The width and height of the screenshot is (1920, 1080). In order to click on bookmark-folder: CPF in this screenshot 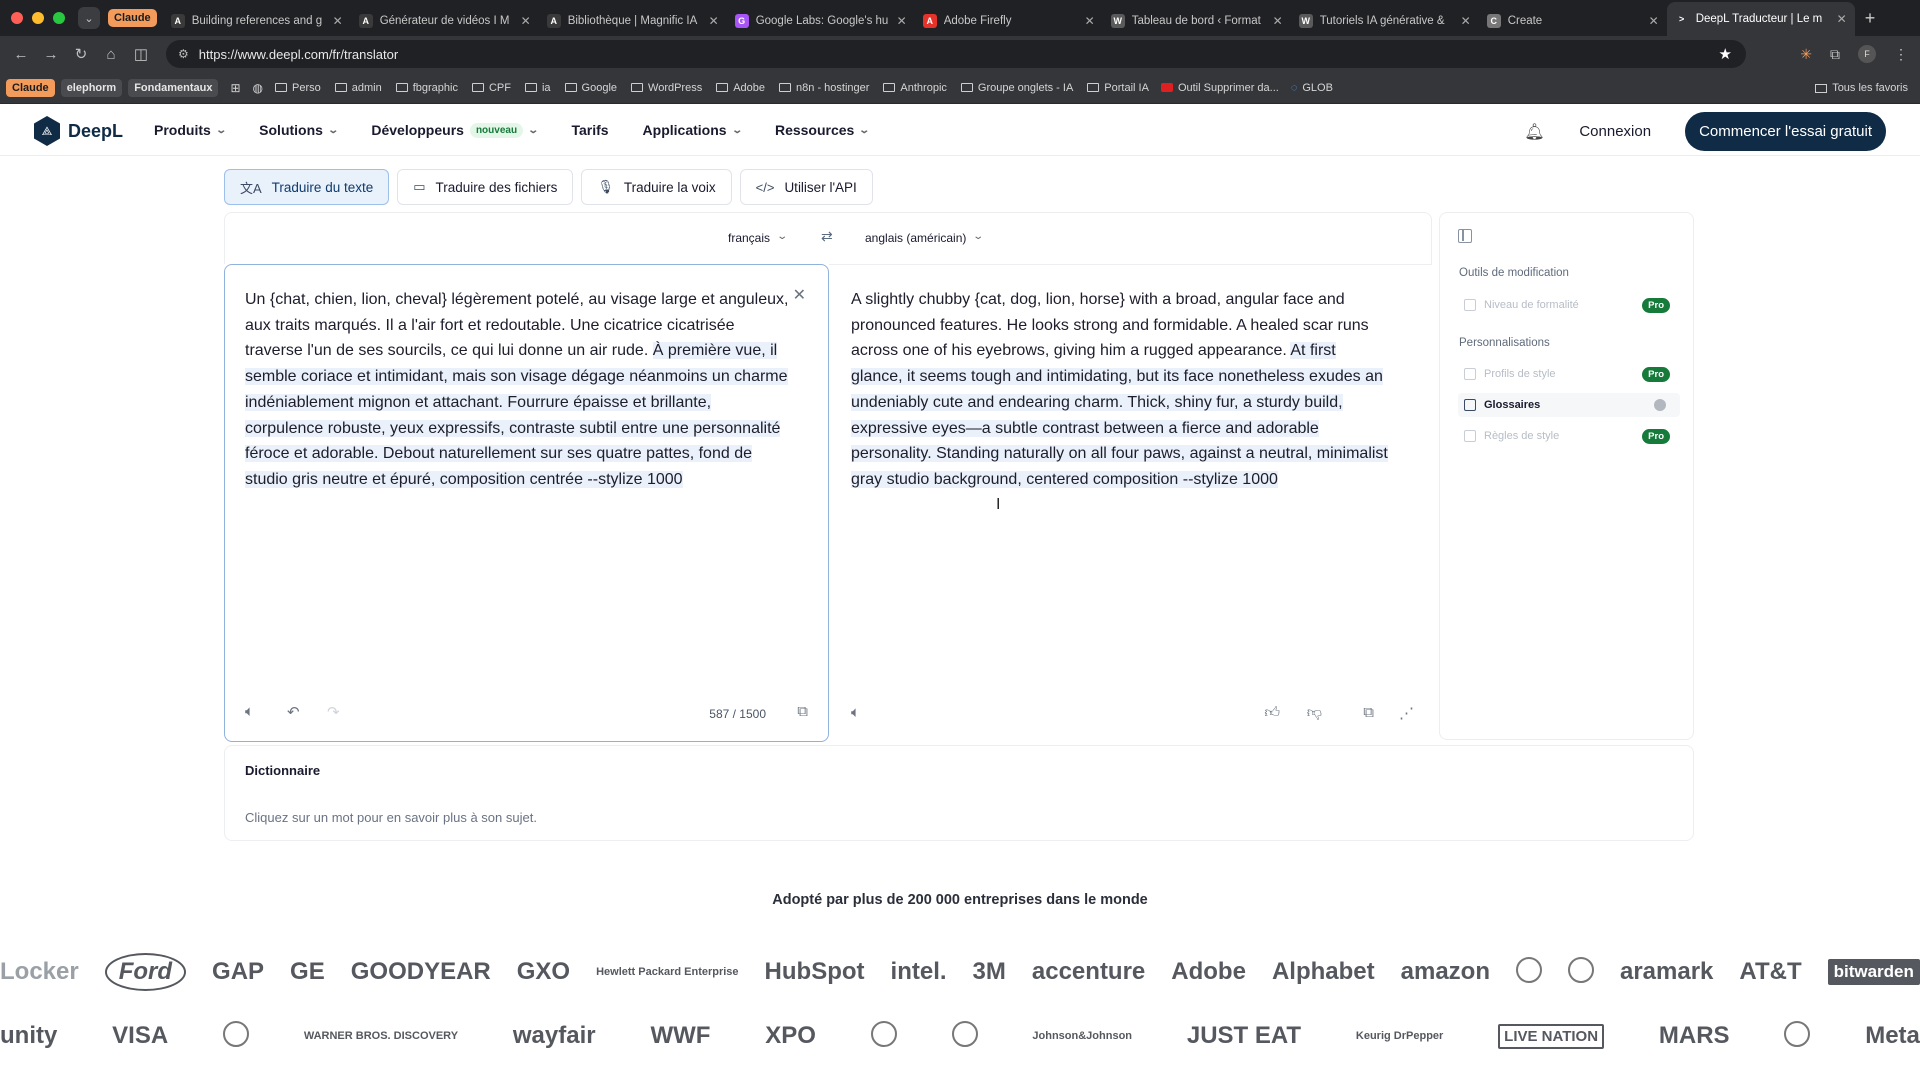, I will do `click(491, 88)`.